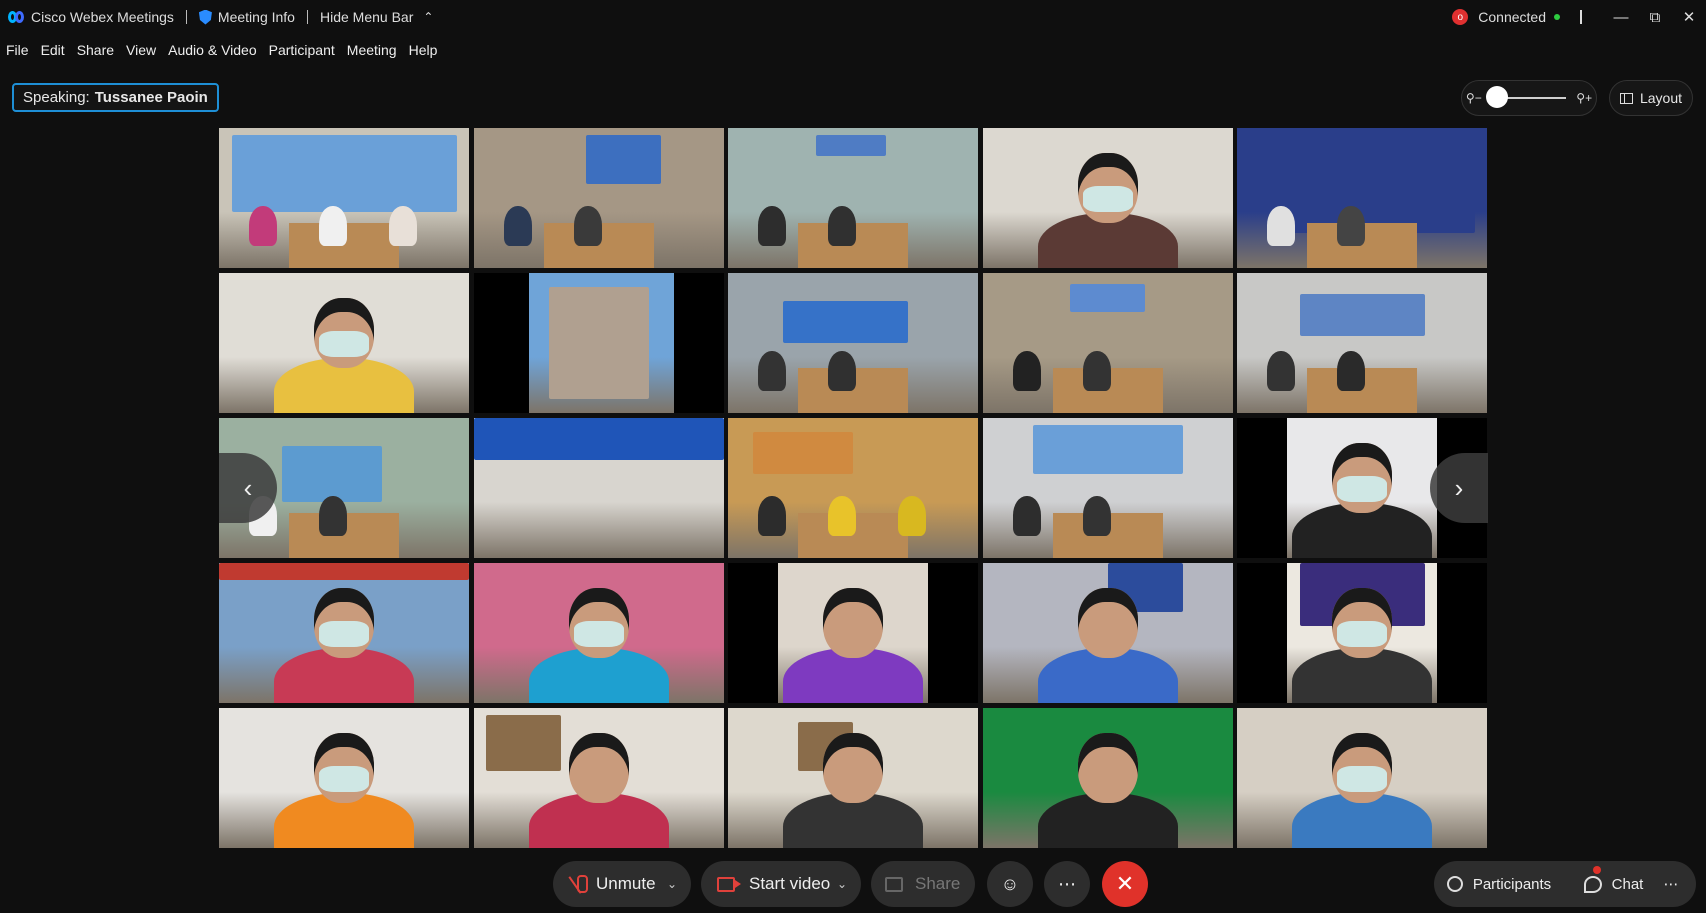 The height and width of the screenshot is (913, 1706). I want to click on reactions-button: ☺, so click(1010, 884).